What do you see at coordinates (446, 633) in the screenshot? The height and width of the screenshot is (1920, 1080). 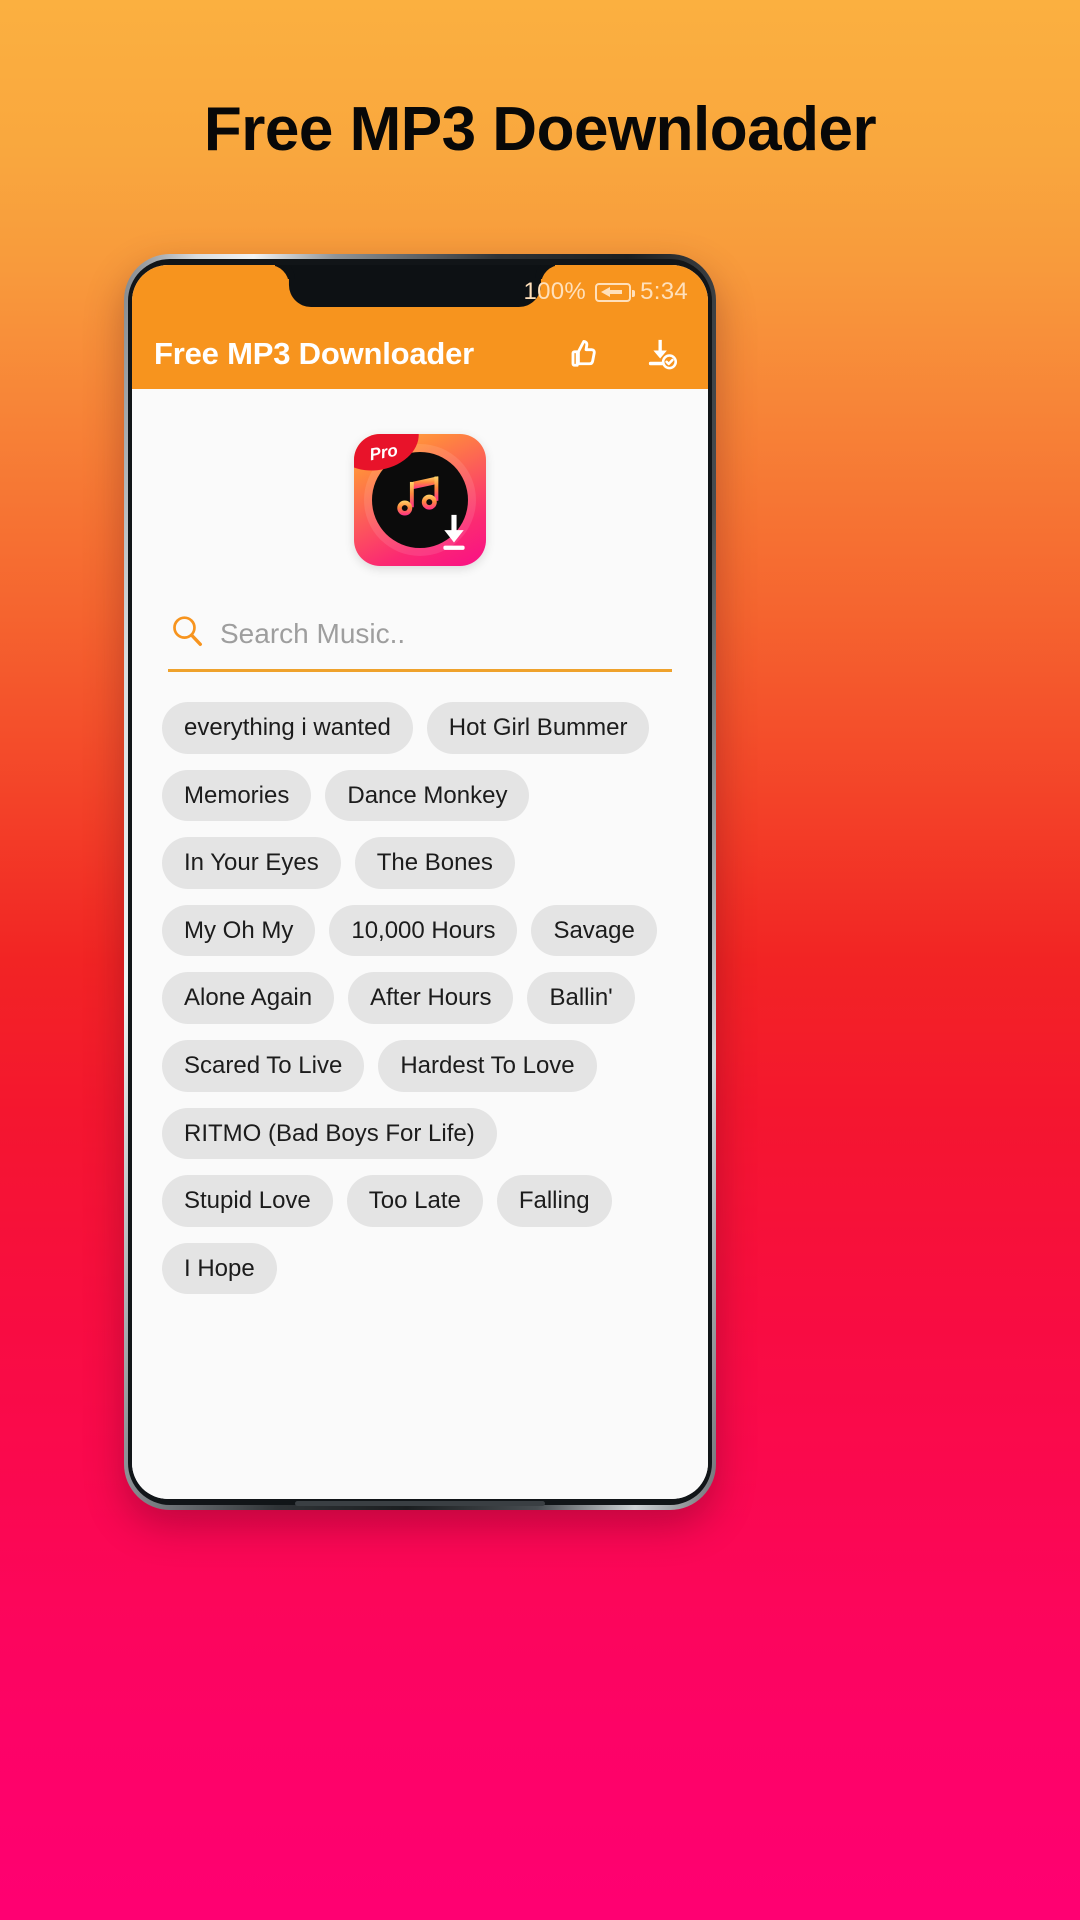 I see `search-input` at bounding box center [446, 633].